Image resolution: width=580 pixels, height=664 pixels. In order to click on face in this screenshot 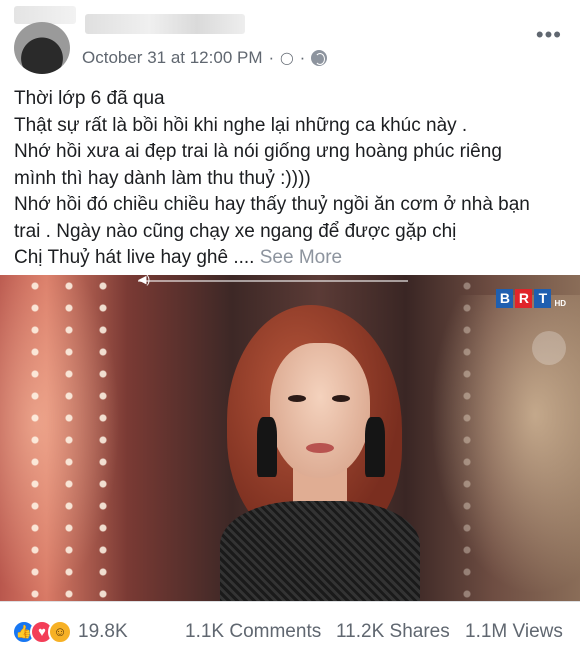, I will do `click(320, 410)`.